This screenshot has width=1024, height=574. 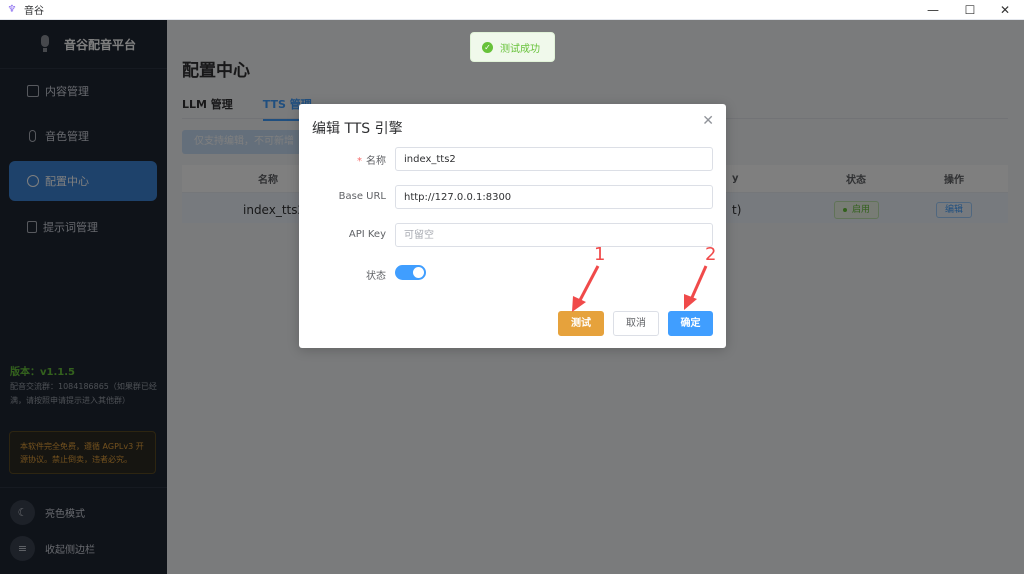 I want to click on toast-text: 测试成功, so click(x=520, y=49).